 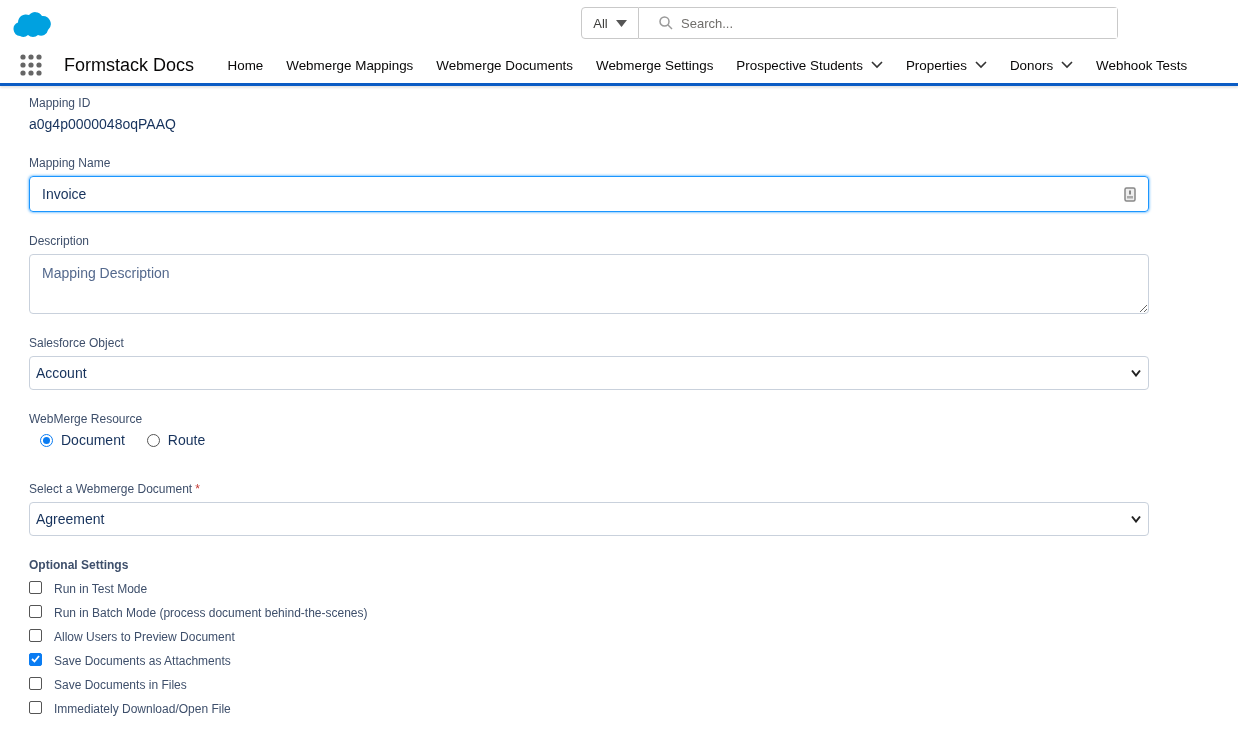 What do you see at coordinates (589, 637) in the screenshot?
I see `checkbox-option: Allow Users to Preview Document` at bounding box center [589, 637].